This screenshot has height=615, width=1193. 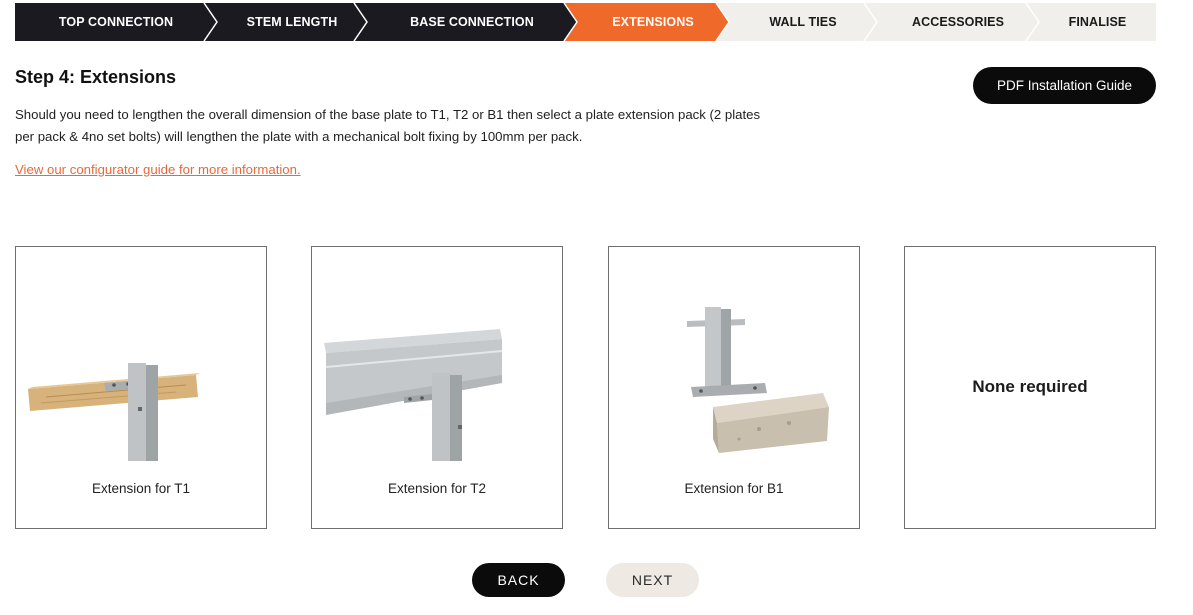 I want to click on step-base-connection: BASE CONNECTION, so click(x=472, y=22).